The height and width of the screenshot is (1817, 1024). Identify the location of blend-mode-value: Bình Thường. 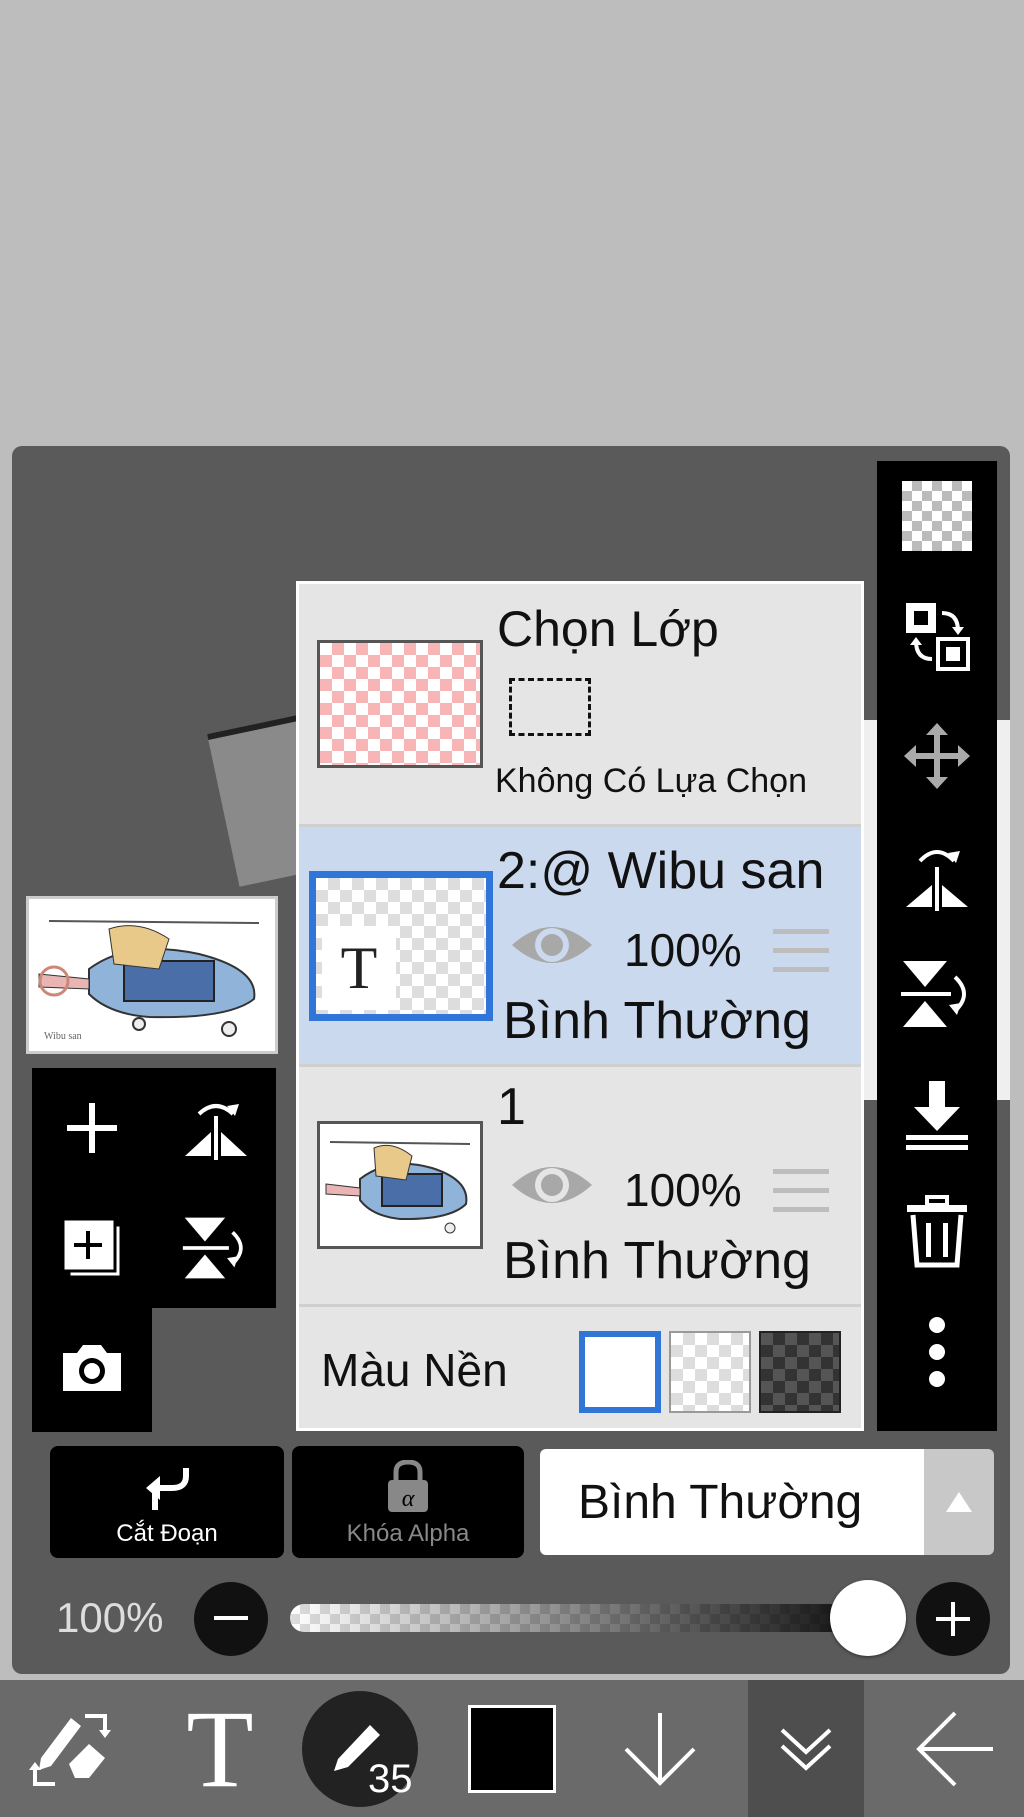
(720, 1502).